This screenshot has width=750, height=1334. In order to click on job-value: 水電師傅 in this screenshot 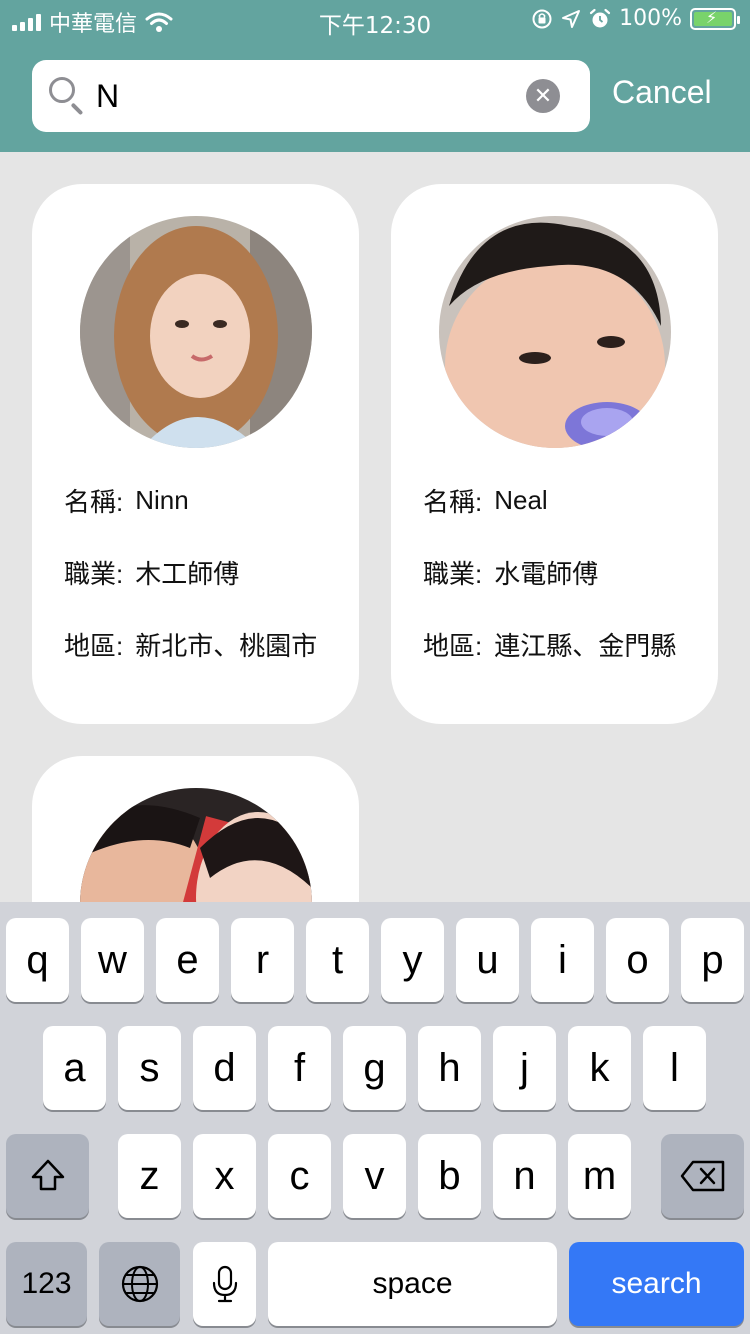, I will do `click(546, 573)`.